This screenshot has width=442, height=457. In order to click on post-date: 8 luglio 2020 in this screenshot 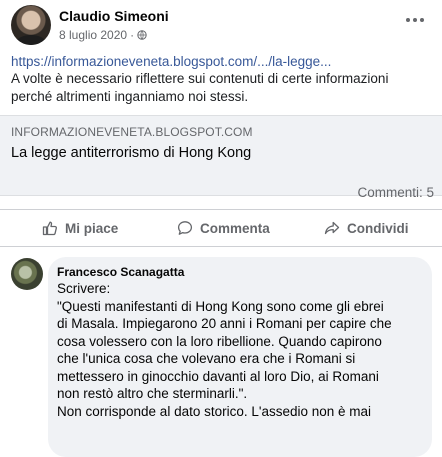, I will do `click(93, 35)`.